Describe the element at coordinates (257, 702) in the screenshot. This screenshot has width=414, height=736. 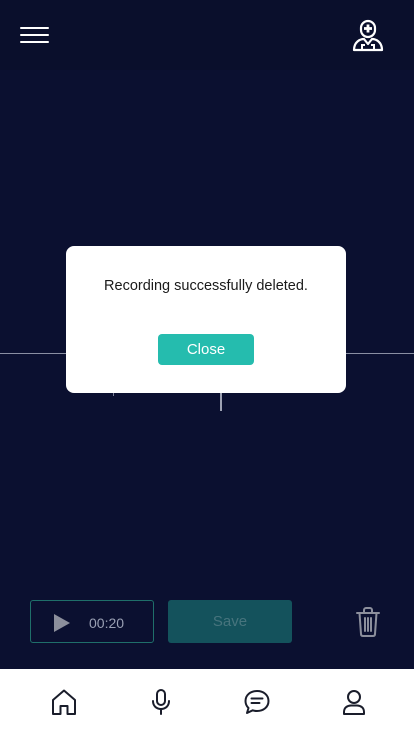
I see `chat-icon` at that location.